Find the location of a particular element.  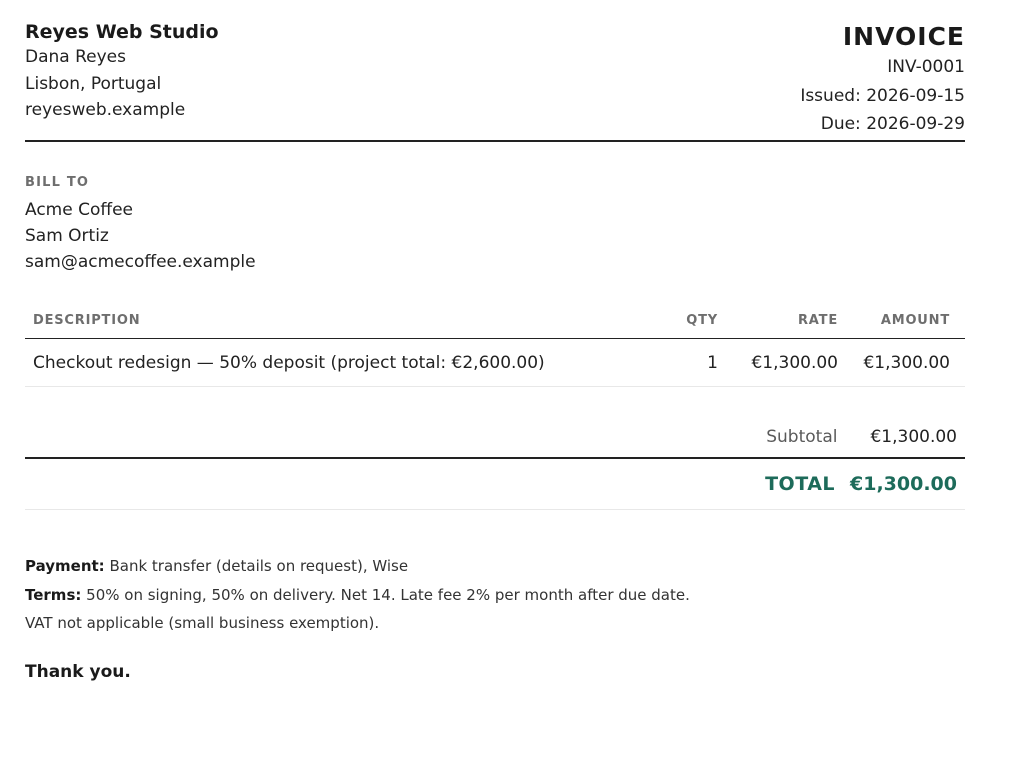

header-amount: AMOUNT is located at coordinates (915, 320).